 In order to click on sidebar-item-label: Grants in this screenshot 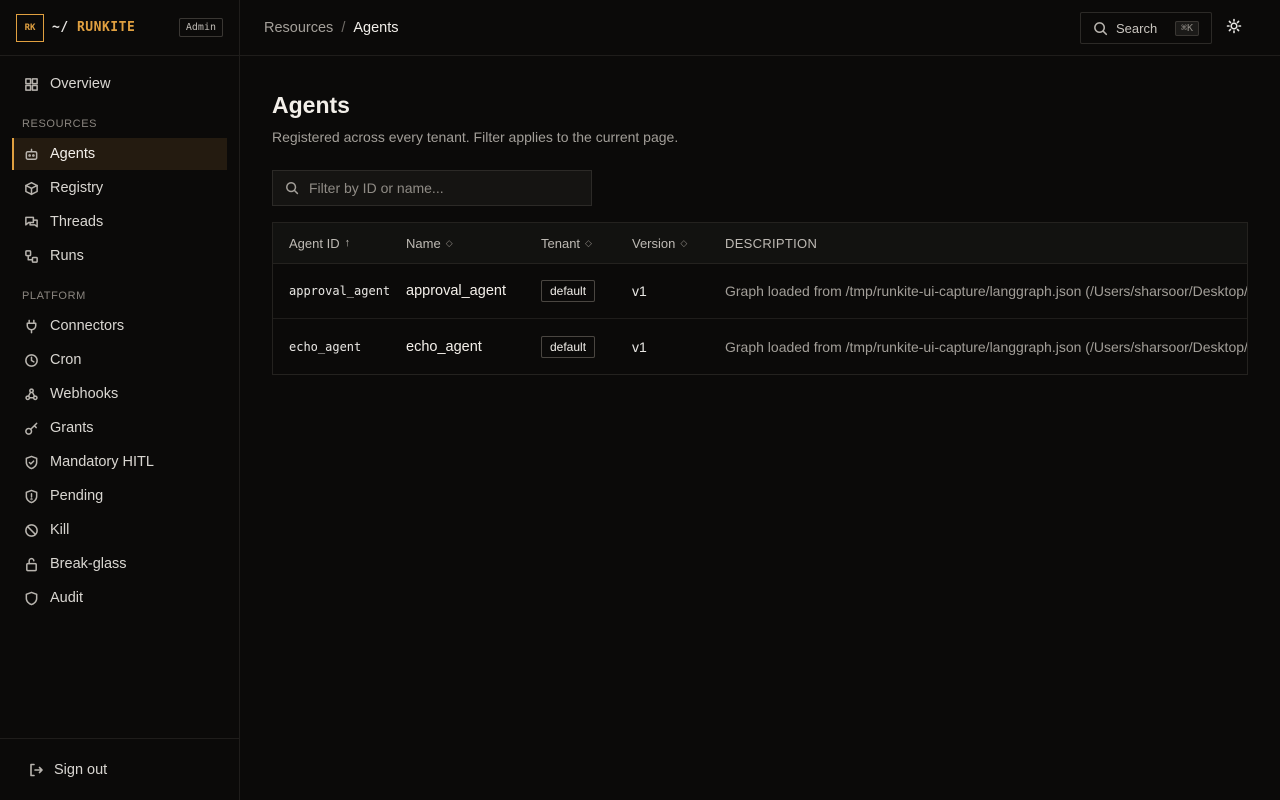, I will do `click(72, 428)`.